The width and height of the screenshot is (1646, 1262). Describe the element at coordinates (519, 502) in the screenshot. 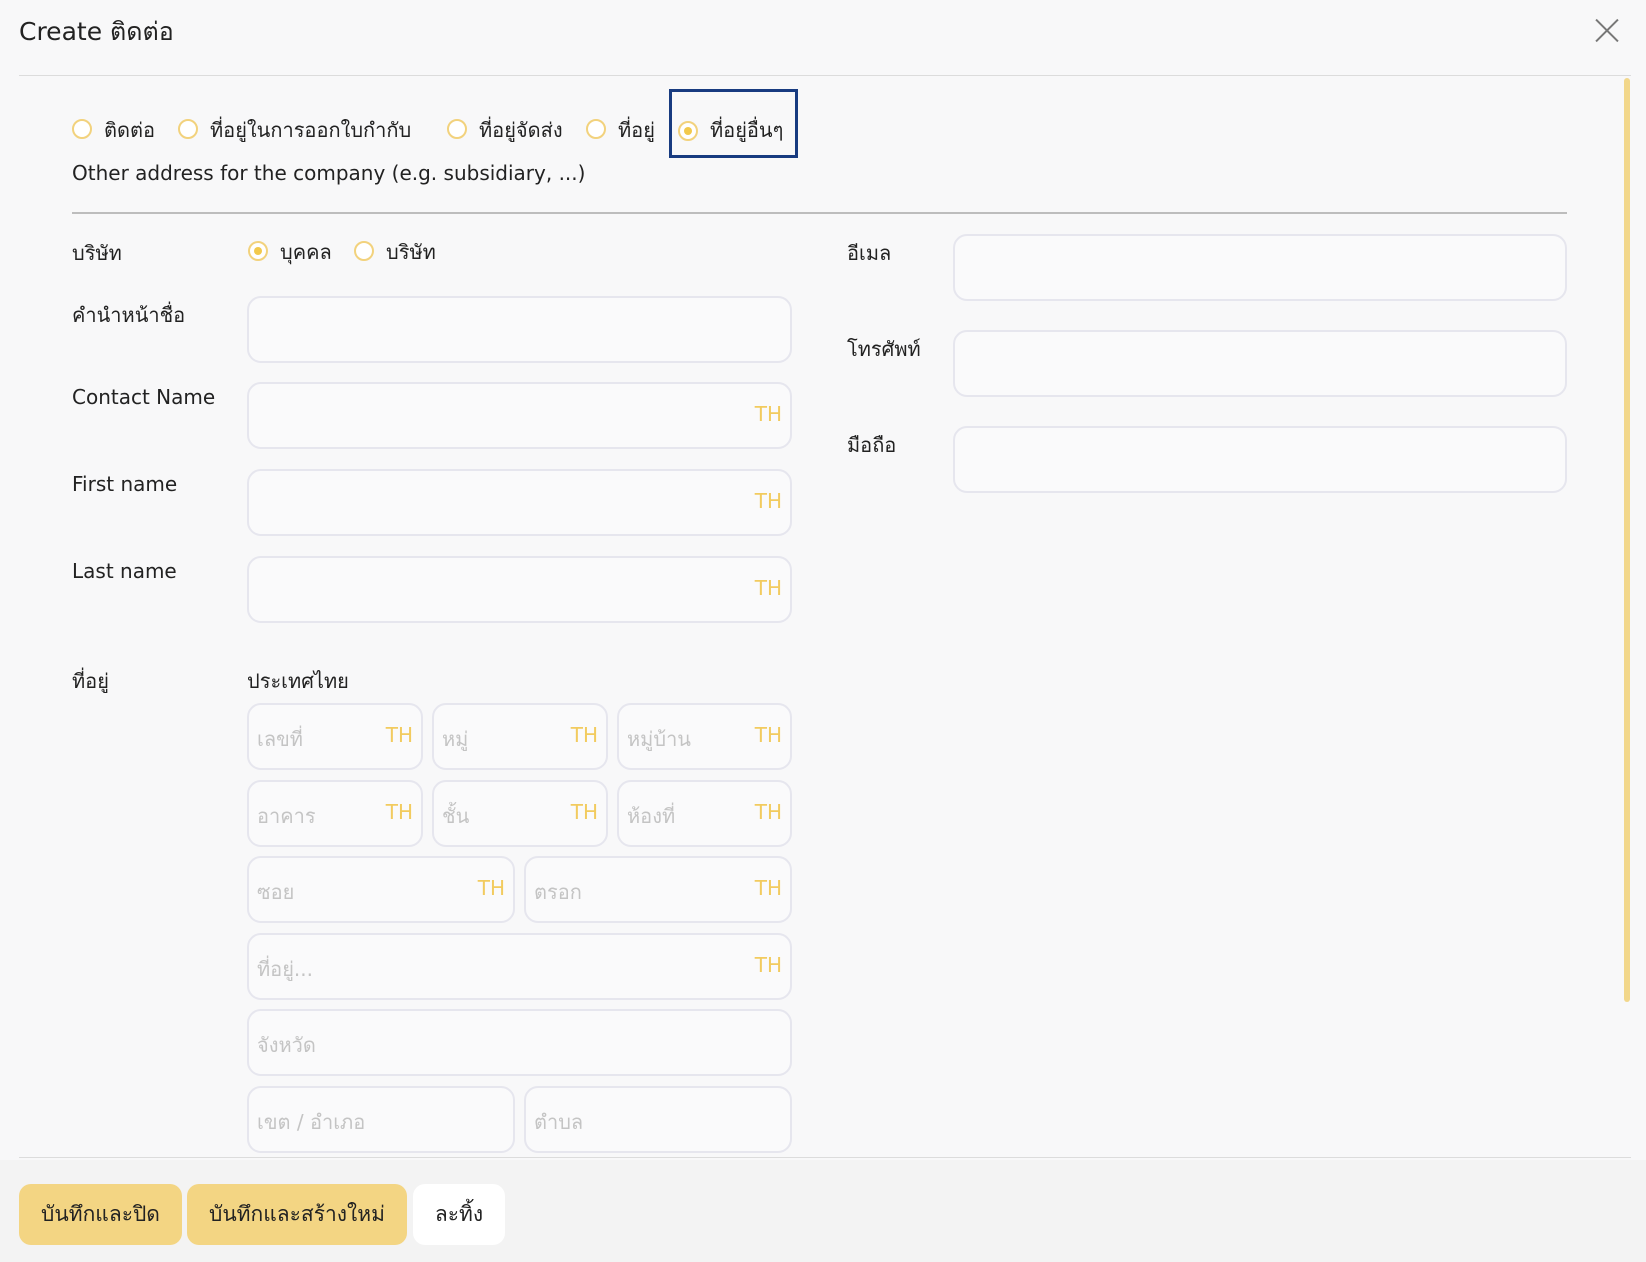

I see `first-name-field: TH` at that location.